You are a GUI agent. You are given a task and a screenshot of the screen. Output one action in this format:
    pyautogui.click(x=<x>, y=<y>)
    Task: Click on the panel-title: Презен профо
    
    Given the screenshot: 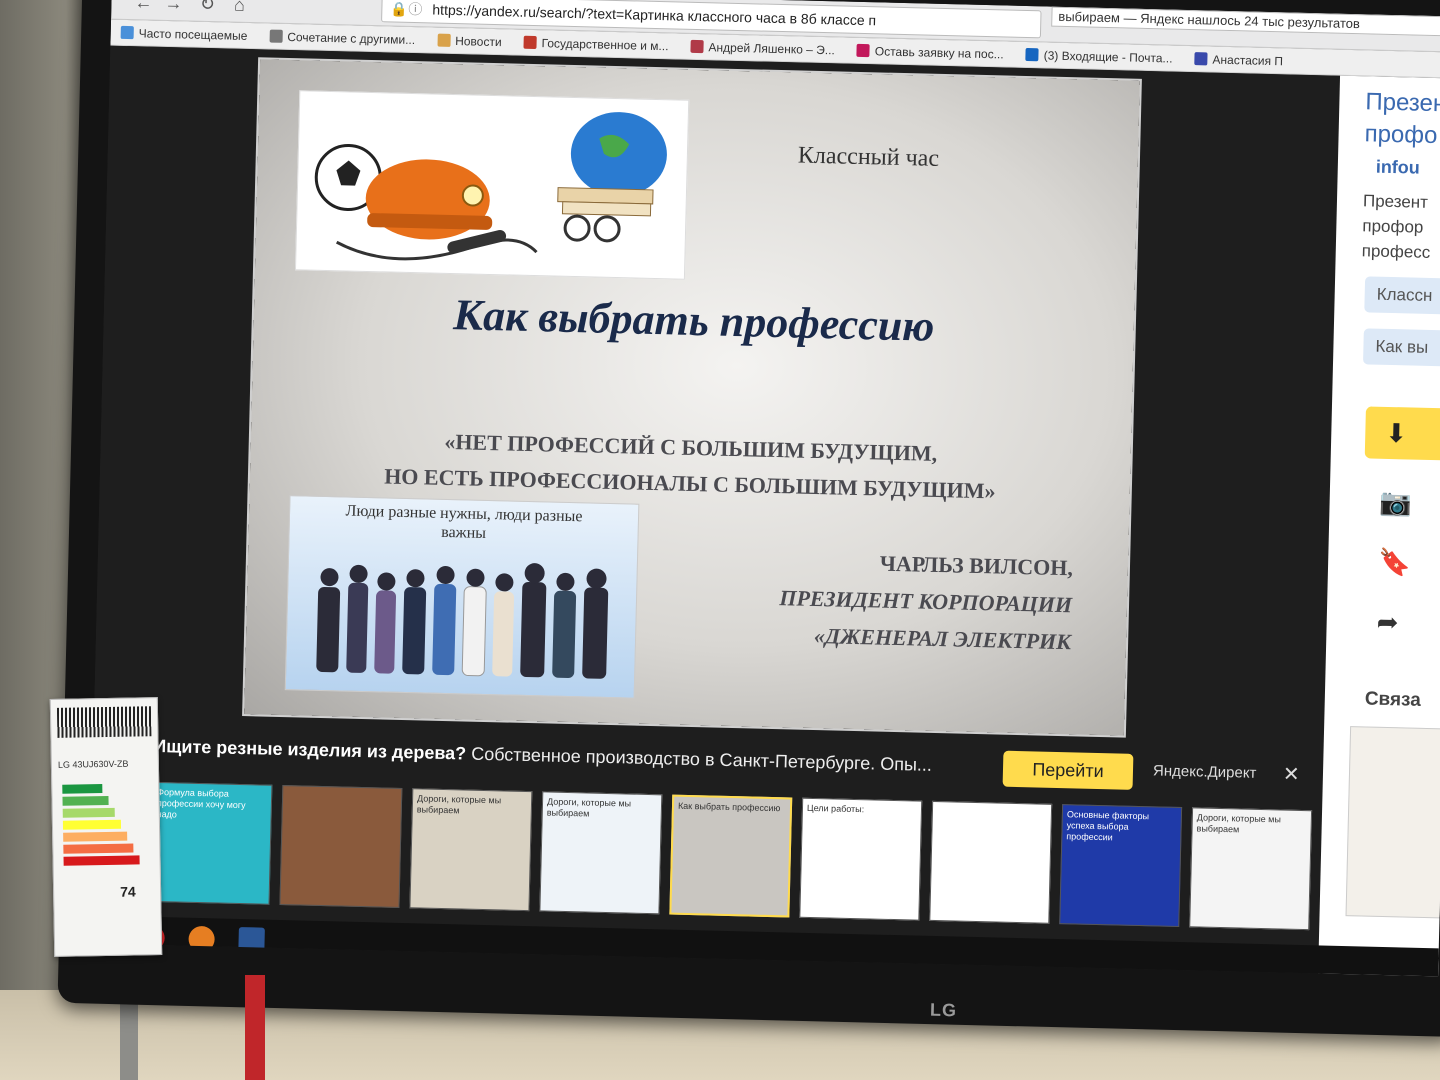 What is the action you would take?
    pyautogui.click(x=1402, y=119)
    